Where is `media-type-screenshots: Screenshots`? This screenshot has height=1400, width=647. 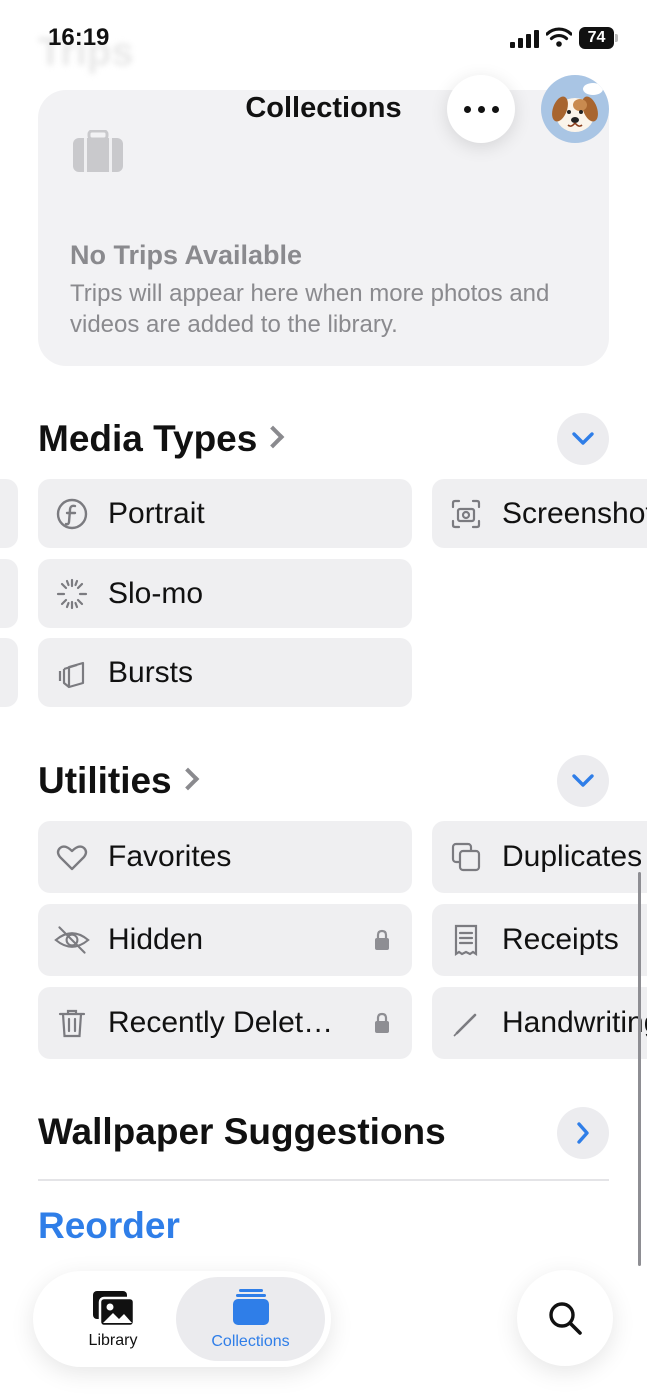
media-type-screenshots: Screenshots is located at coordinates (539, 513).